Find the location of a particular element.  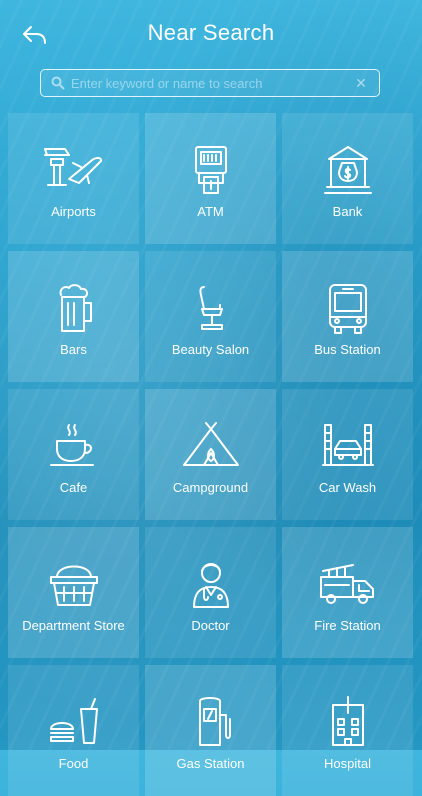

category-label: Bars is located at coordinates (73, 349).